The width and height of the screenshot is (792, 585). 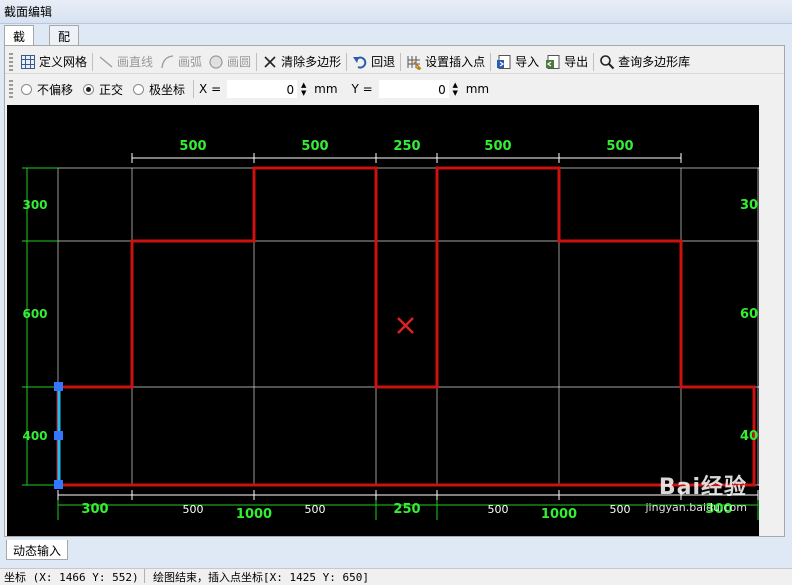 I want to click on import-button: 导入, so click(x=517, y=62).